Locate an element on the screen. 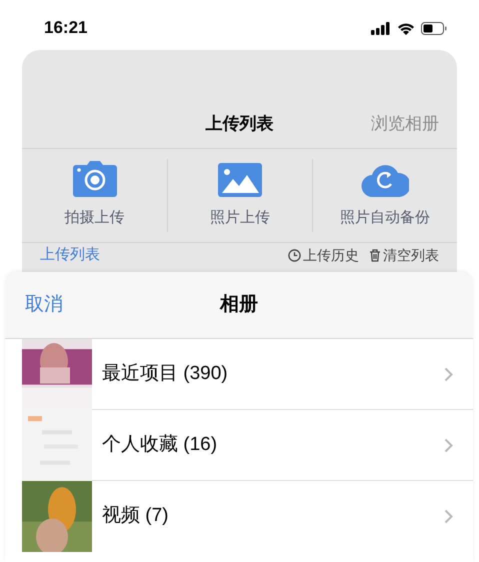  cancel-button: 取消 is located at coordinates (44, 305).